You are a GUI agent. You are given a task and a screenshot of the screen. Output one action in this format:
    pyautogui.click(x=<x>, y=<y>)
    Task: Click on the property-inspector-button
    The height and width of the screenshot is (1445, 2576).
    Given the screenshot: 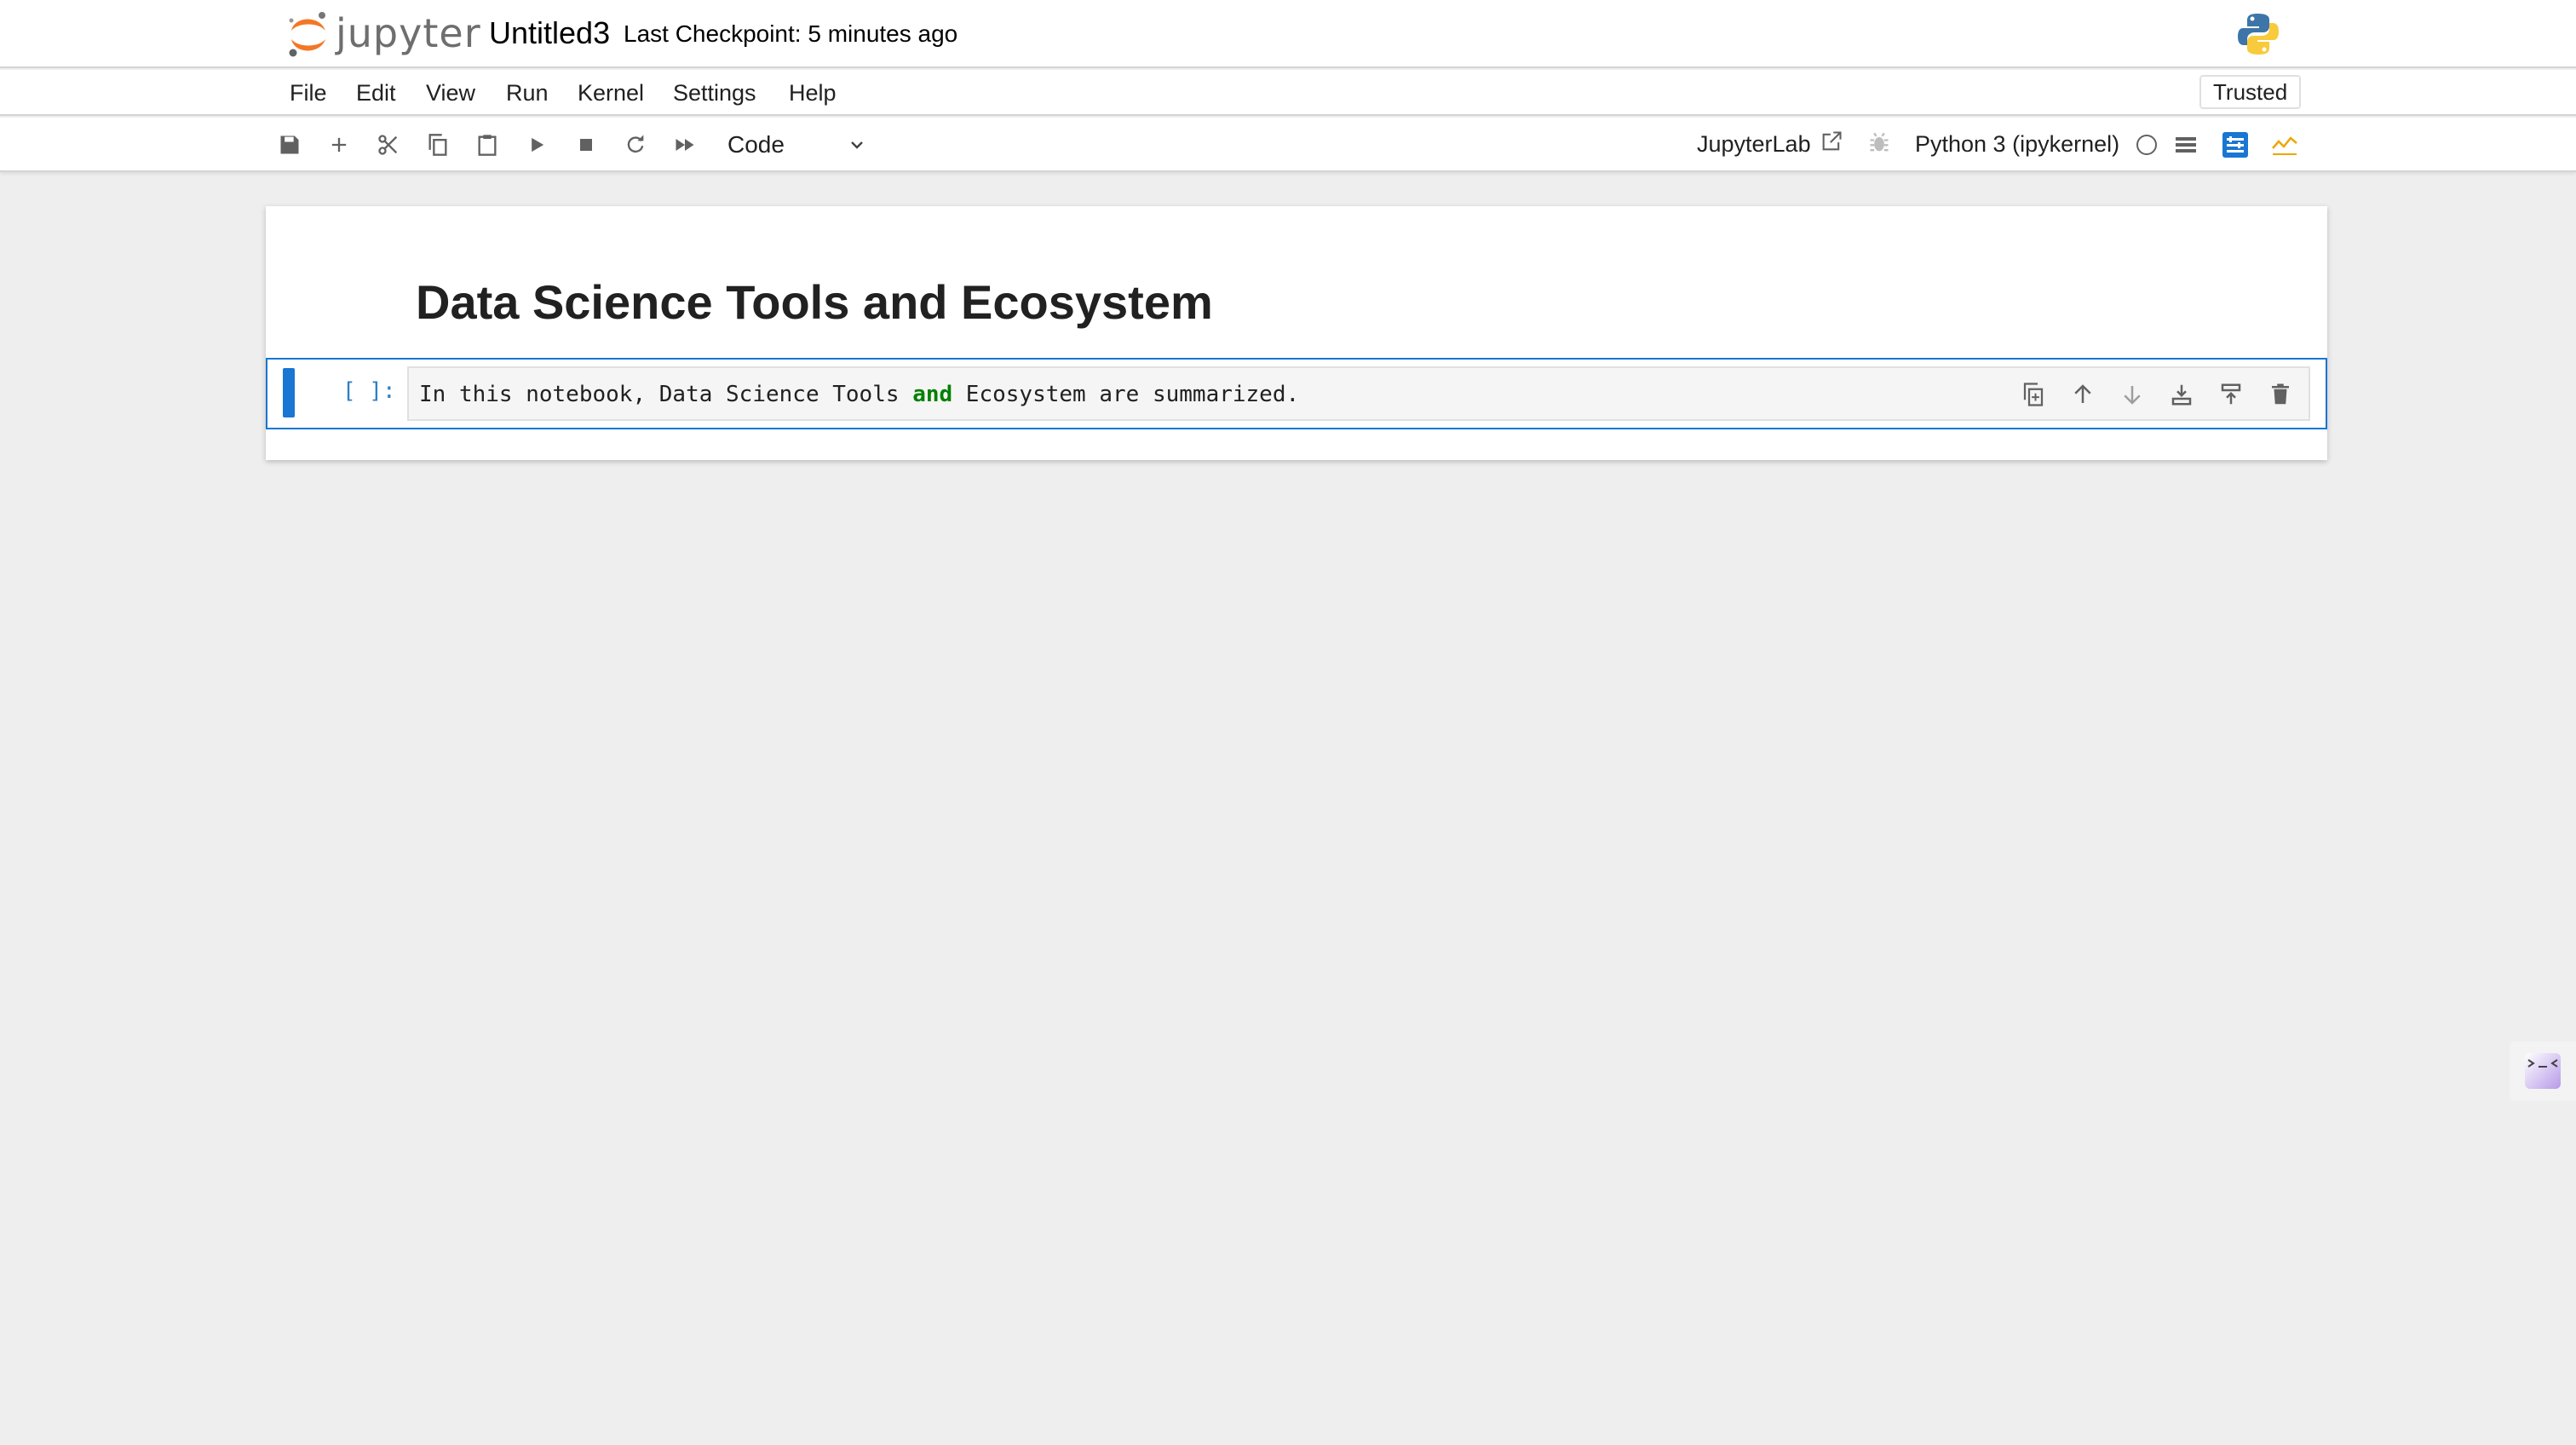 What is the action you would take?
    pyautogui.click(x=2236, y=145)
    